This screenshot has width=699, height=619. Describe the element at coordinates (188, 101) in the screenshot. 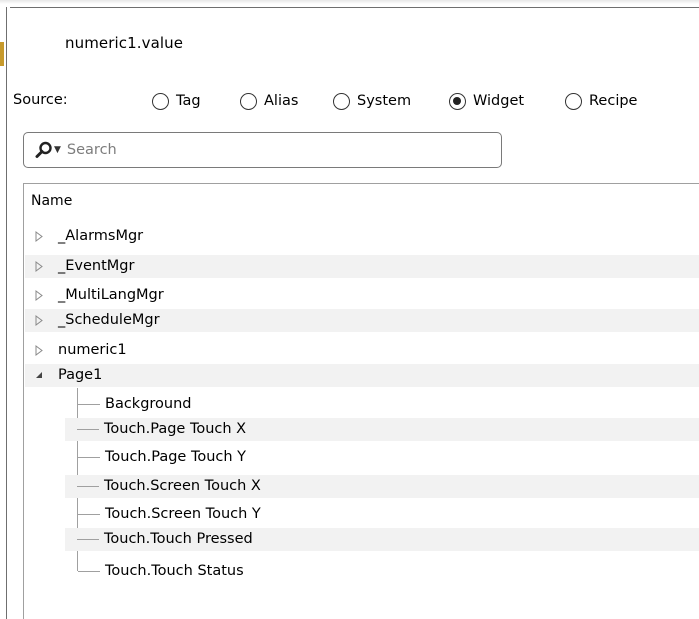

I see `radio-tag-label: Tag` at that location.